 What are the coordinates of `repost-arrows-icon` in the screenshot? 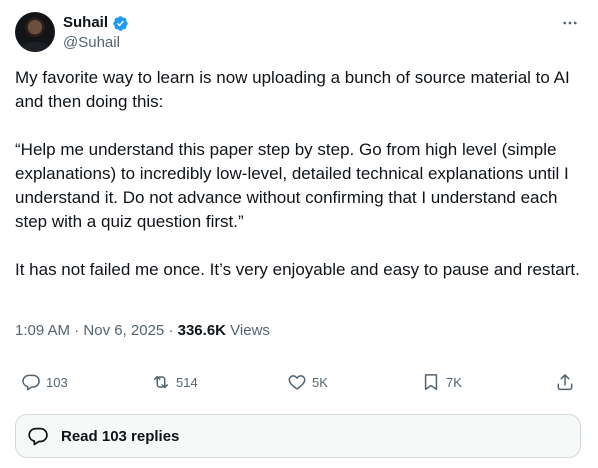 It's located at (161, 382).